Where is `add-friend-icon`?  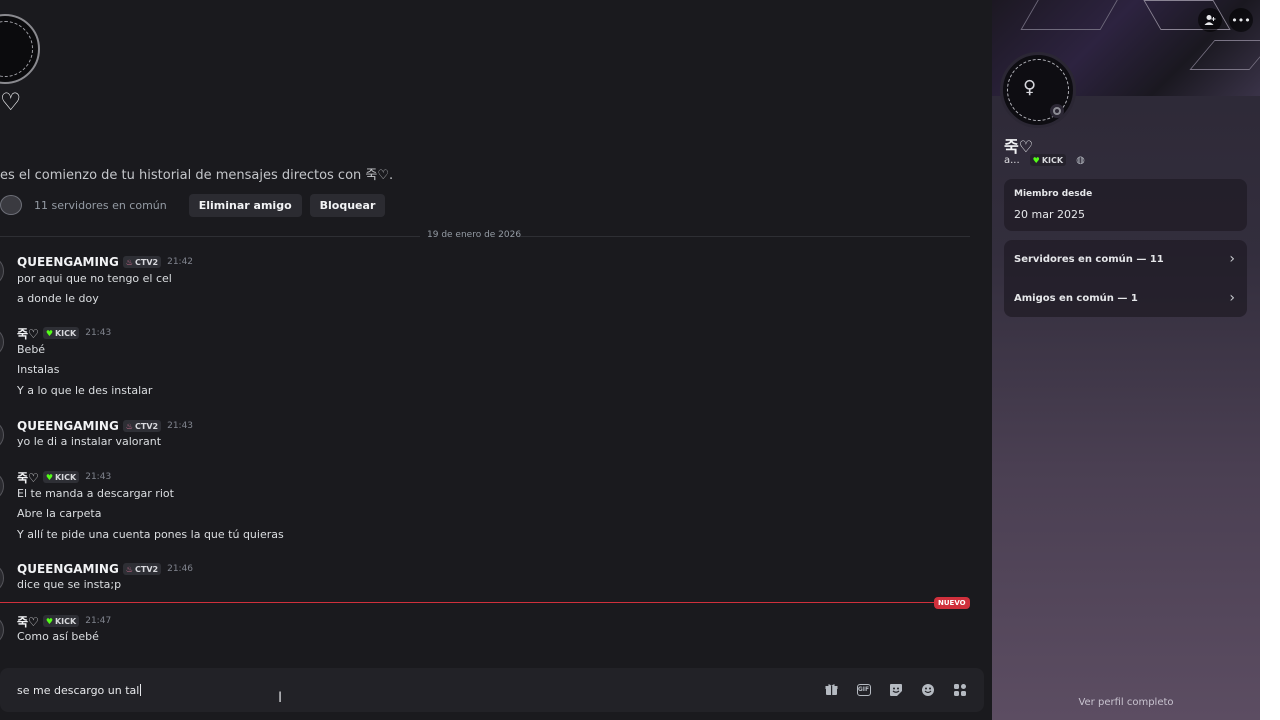 add-friend-icon is located at coordinates (1210, 20).